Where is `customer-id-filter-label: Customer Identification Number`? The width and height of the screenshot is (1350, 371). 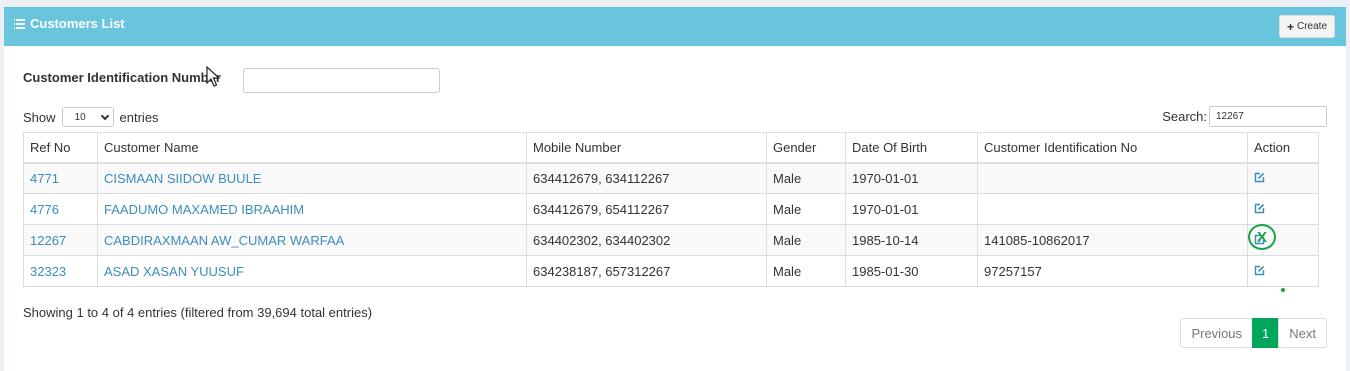 customer-id-filter-label: Customer Identification Number is located at coordinates (122, 77).